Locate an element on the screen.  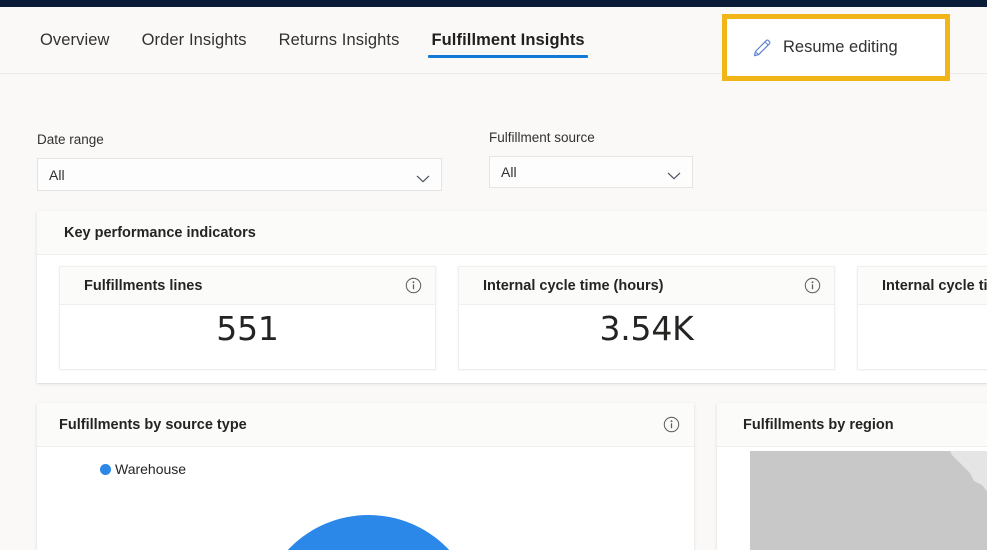
kpi-card-value: 551 is located at coordinates (247, 328).